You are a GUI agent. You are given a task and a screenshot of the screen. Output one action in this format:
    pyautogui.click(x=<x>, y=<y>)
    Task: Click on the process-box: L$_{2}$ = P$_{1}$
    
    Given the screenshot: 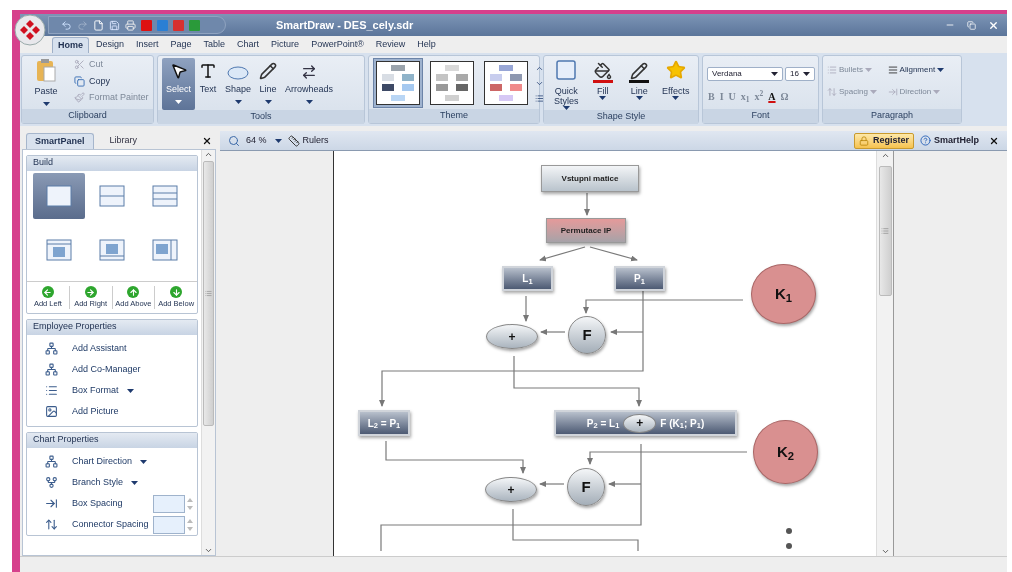 What is the action you would take?
    pyautogui.click(x=384, y=423)
    